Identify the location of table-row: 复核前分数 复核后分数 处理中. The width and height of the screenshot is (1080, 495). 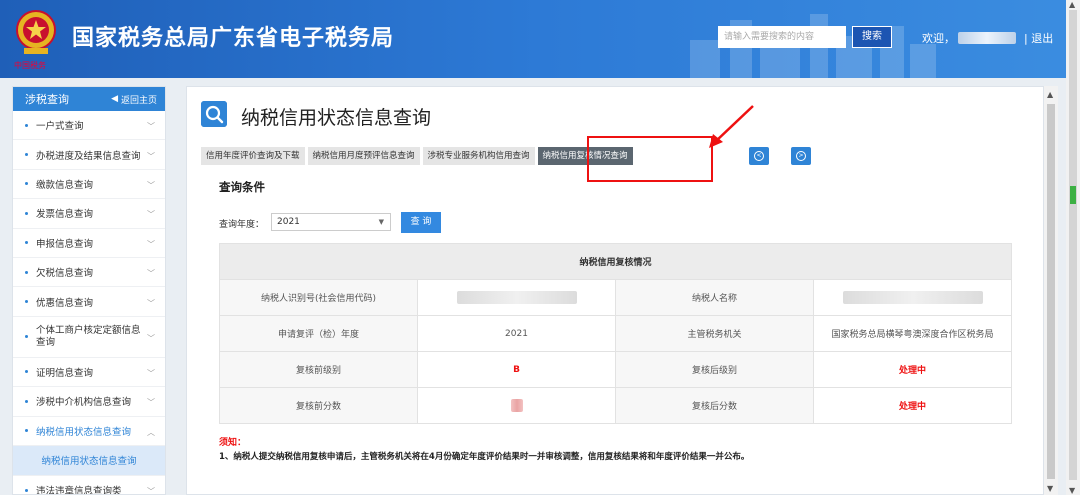
(616, 405).